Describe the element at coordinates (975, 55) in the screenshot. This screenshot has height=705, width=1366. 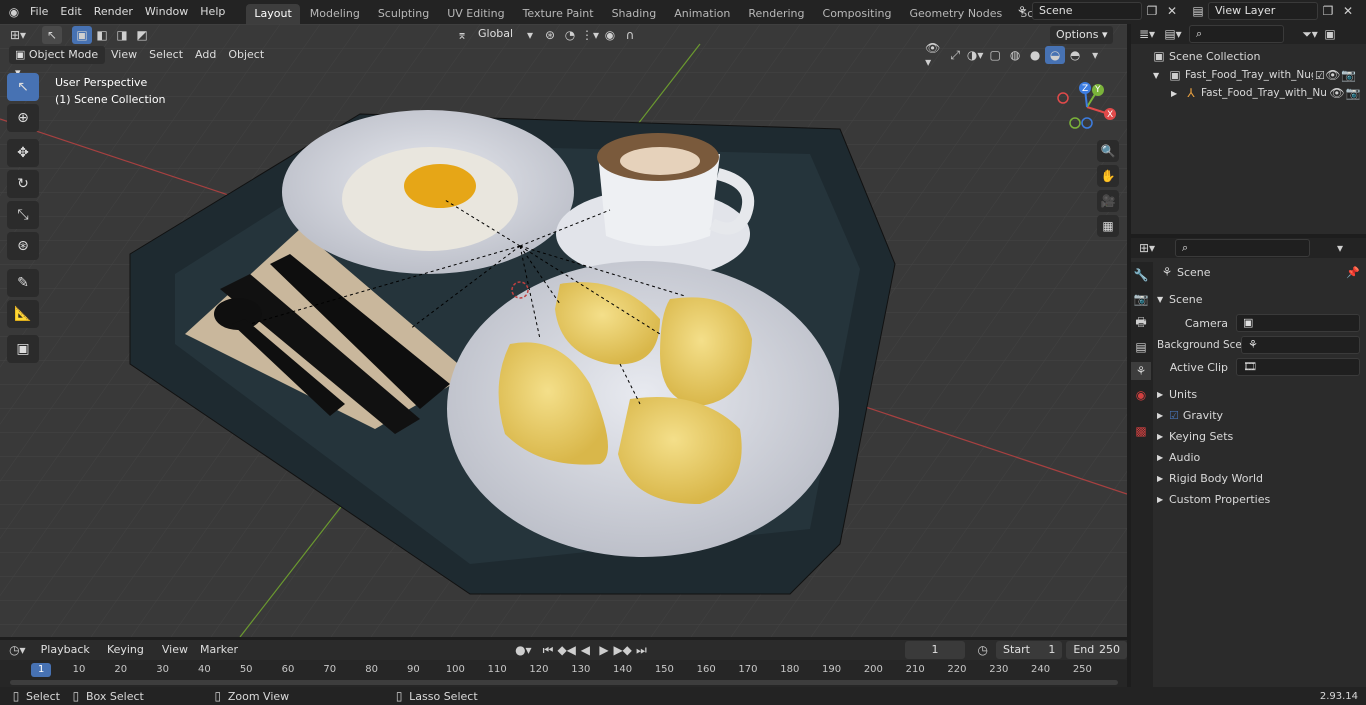
I see `overlay-icon: ◑▾` at that location.